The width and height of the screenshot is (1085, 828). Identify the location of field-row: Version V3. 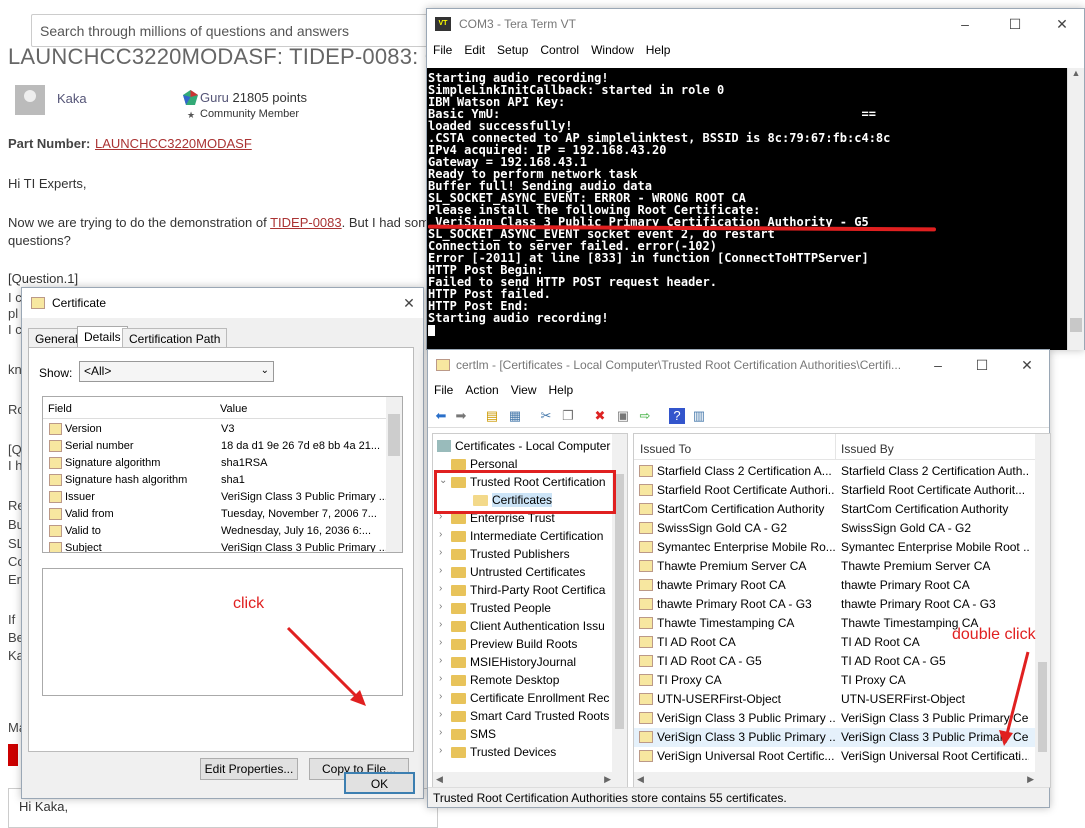
(215, 429).